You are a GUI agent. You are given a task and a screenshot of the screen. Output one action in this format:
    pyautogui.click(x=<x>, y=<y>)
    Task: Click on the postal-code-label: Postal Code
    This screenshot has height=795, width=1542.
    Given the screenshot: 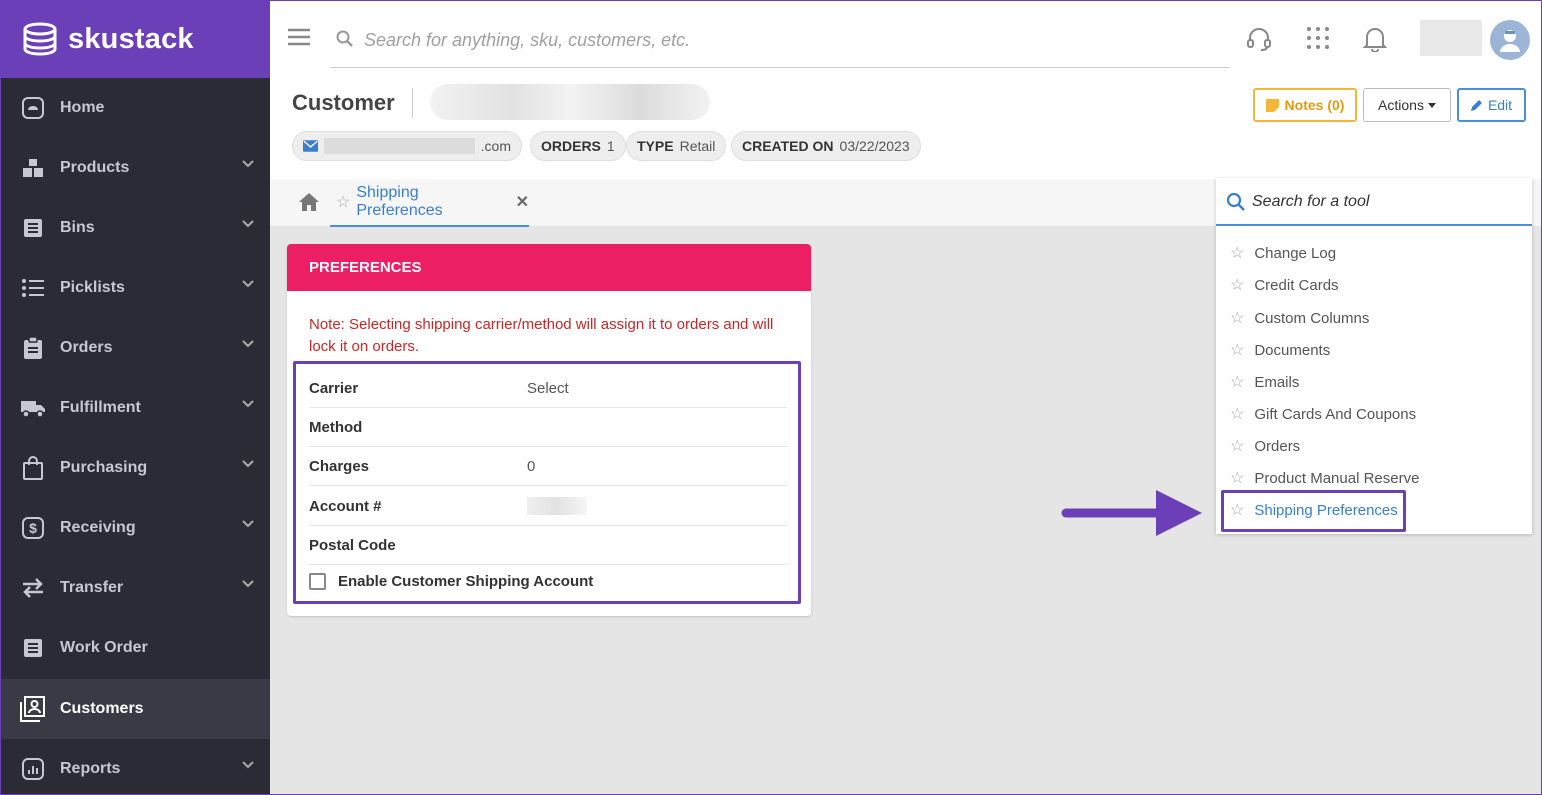 What is the action you would take?
    pyautogui.click(x=352, y=545)
    